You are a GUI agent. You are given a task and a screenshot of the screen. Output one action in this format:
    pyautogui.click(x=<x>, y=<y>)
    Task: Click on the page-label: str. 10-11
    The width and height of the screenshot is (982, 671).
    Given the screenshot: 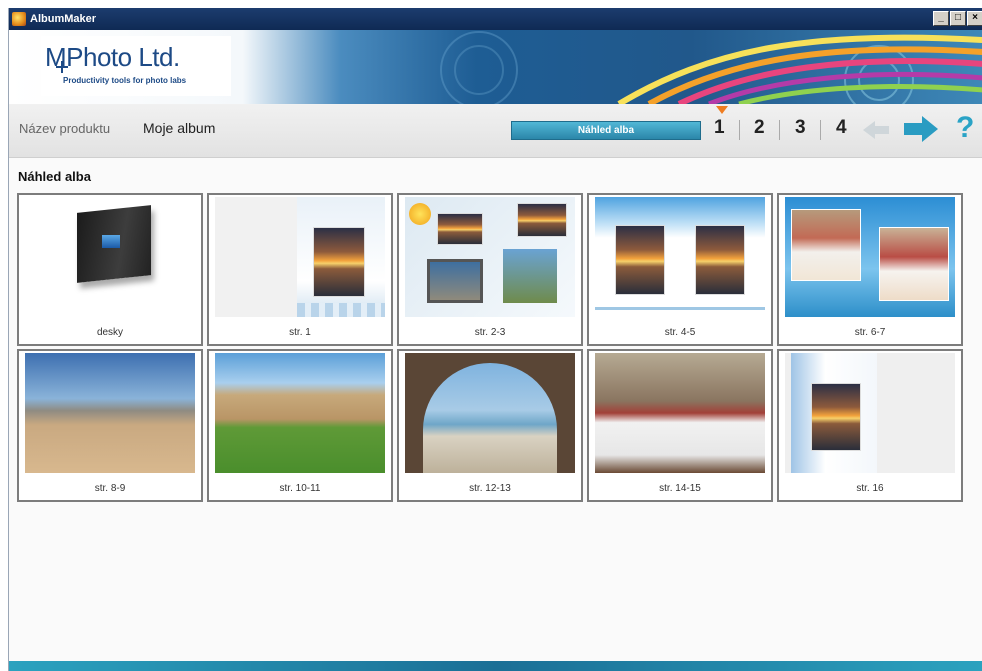 What is the action you would take?
    pyautogui.click(x=300, y=488)
    